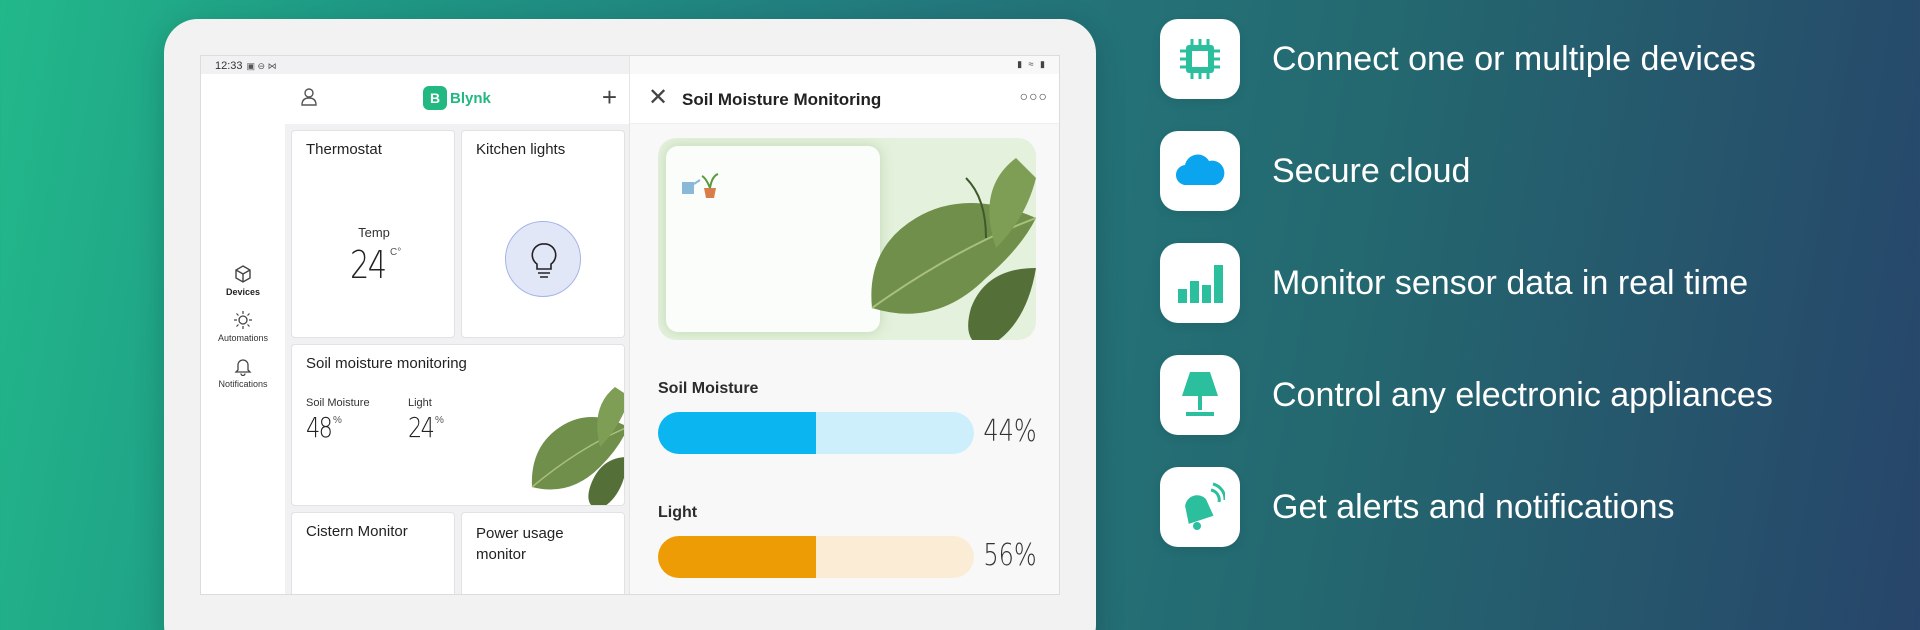 The image size is (1920, 630). I want to click on rail-item-devices: Devices, so click(243, 280).